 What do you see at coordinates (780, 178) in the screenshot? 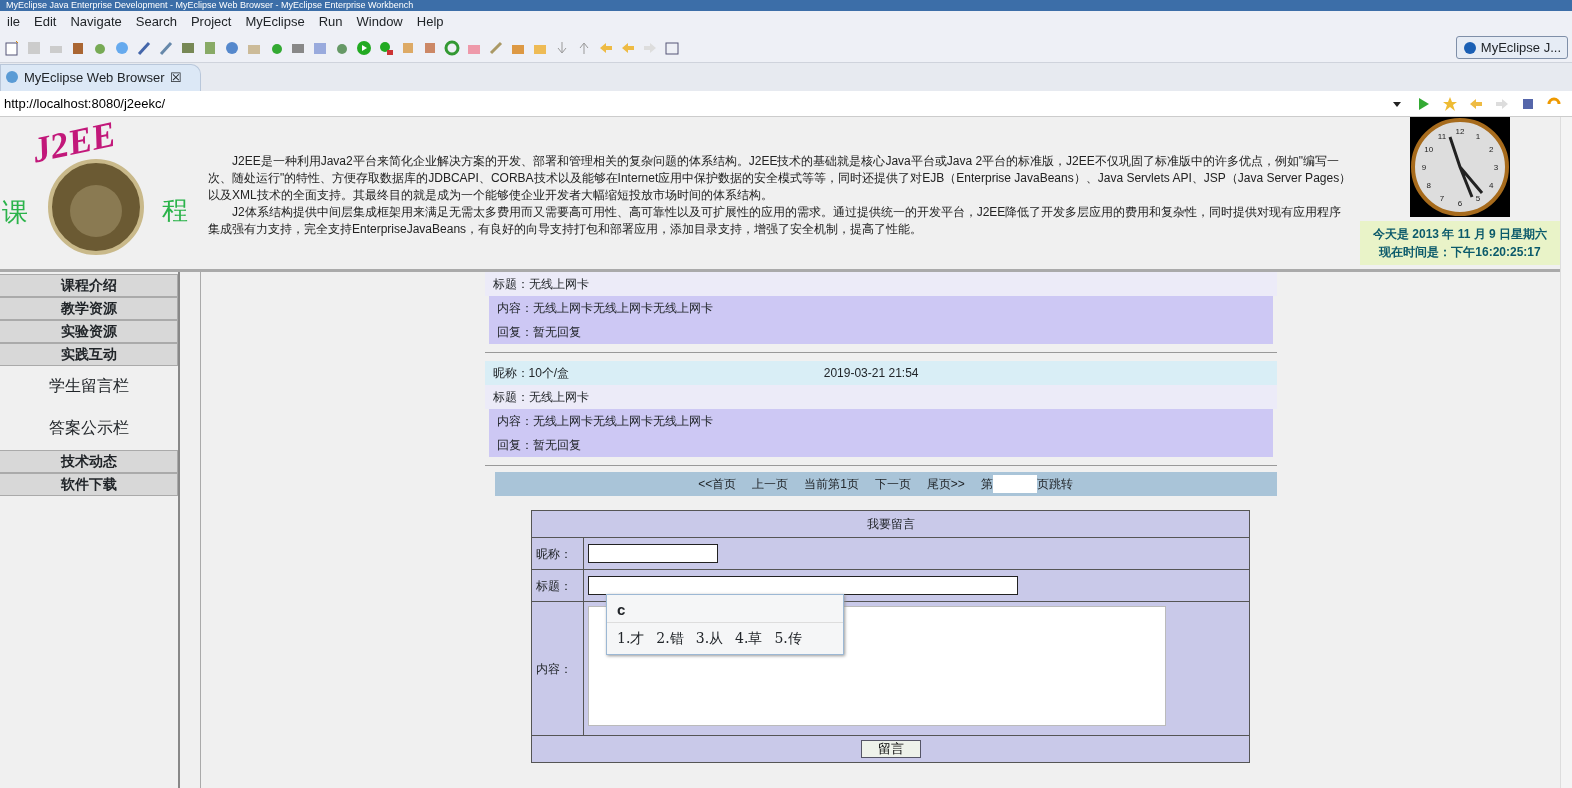
I see `intro-paragraph: J2EE是一种利用Java2平台来简化企业解决方案的开发、部署和管理相关的复杂问题的体系结构。J2EE技术的基础就是核心Java平台或Java 2平台的标准版，J2EE不仅巩固了标准版中的许多优点，例如"编写一次、随处运行"的特性、方便存取数据库的JDBCAPI、CORBA技术以及能够在Internet应用中保护数据的安全模式等等，同时还提供了对EJB（Enterprise JavaBeans）、Java Servlets API、JSP（Java Server Pages）以及XML技术的全面支持。其最终目的就是成为一个能够使企业开发者大幅缩短投放市场时间的体系结构。` at bounding box center [780, 178].